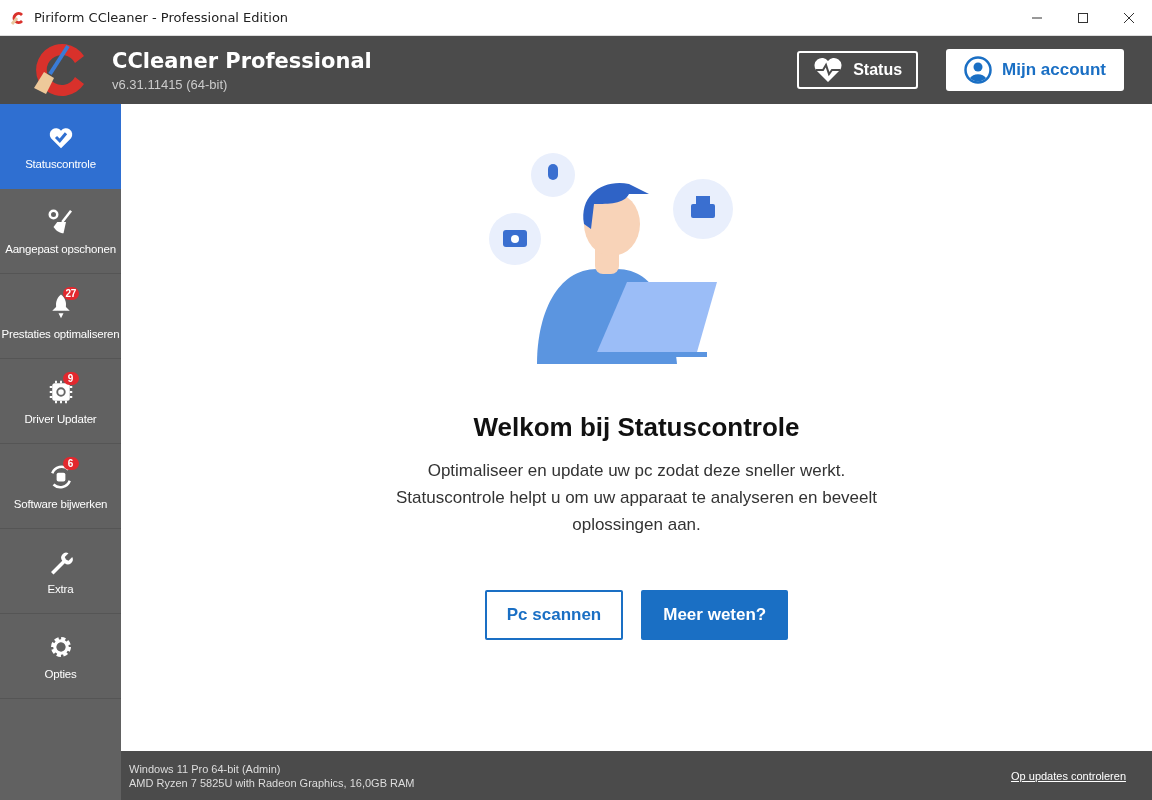 Image resolution: width=1152 pixels, height=800 pixels. Describe the element at coordinates (554, 615) in the screenshot. I see `scan-button: Pc scannen` at that location.